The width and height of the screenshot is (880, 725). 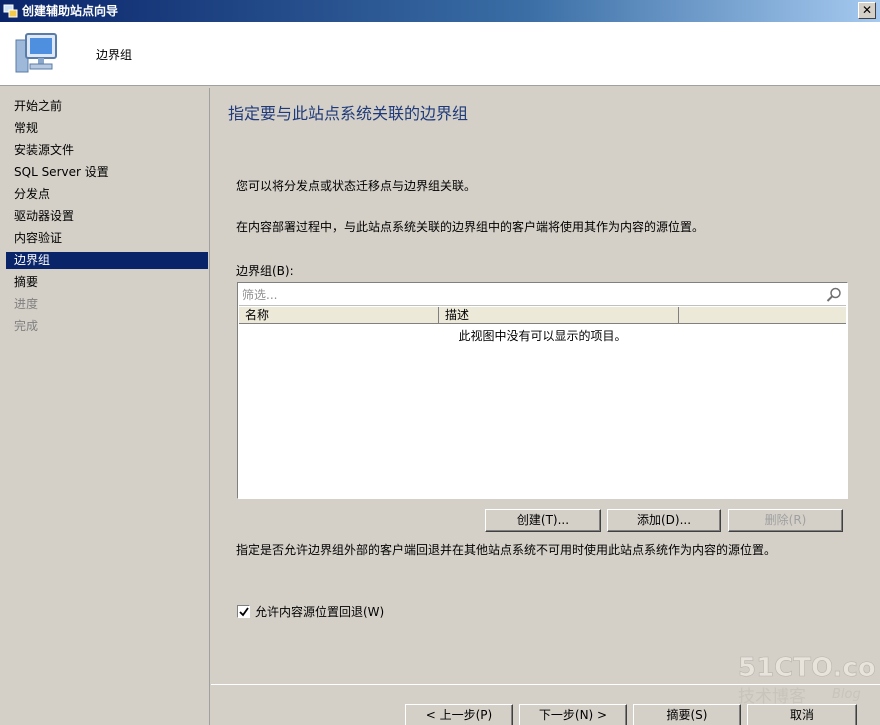 I want to click on sidebar-item-label: 驱动器设置, so click(x=44, y=216).